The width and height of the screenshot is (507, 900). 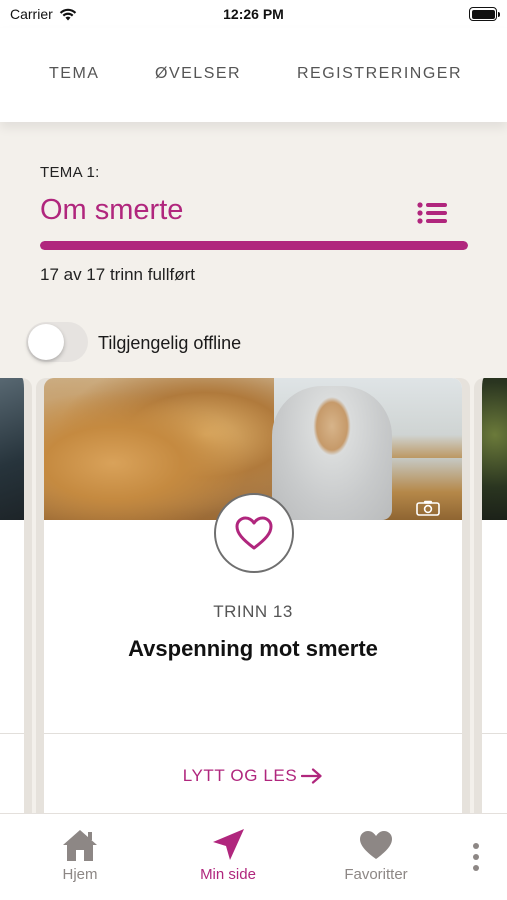 What do you see at coordinates (311, 776) in the screenshot?
I see `arrow-right-icon` at bounding box center [311, 776].